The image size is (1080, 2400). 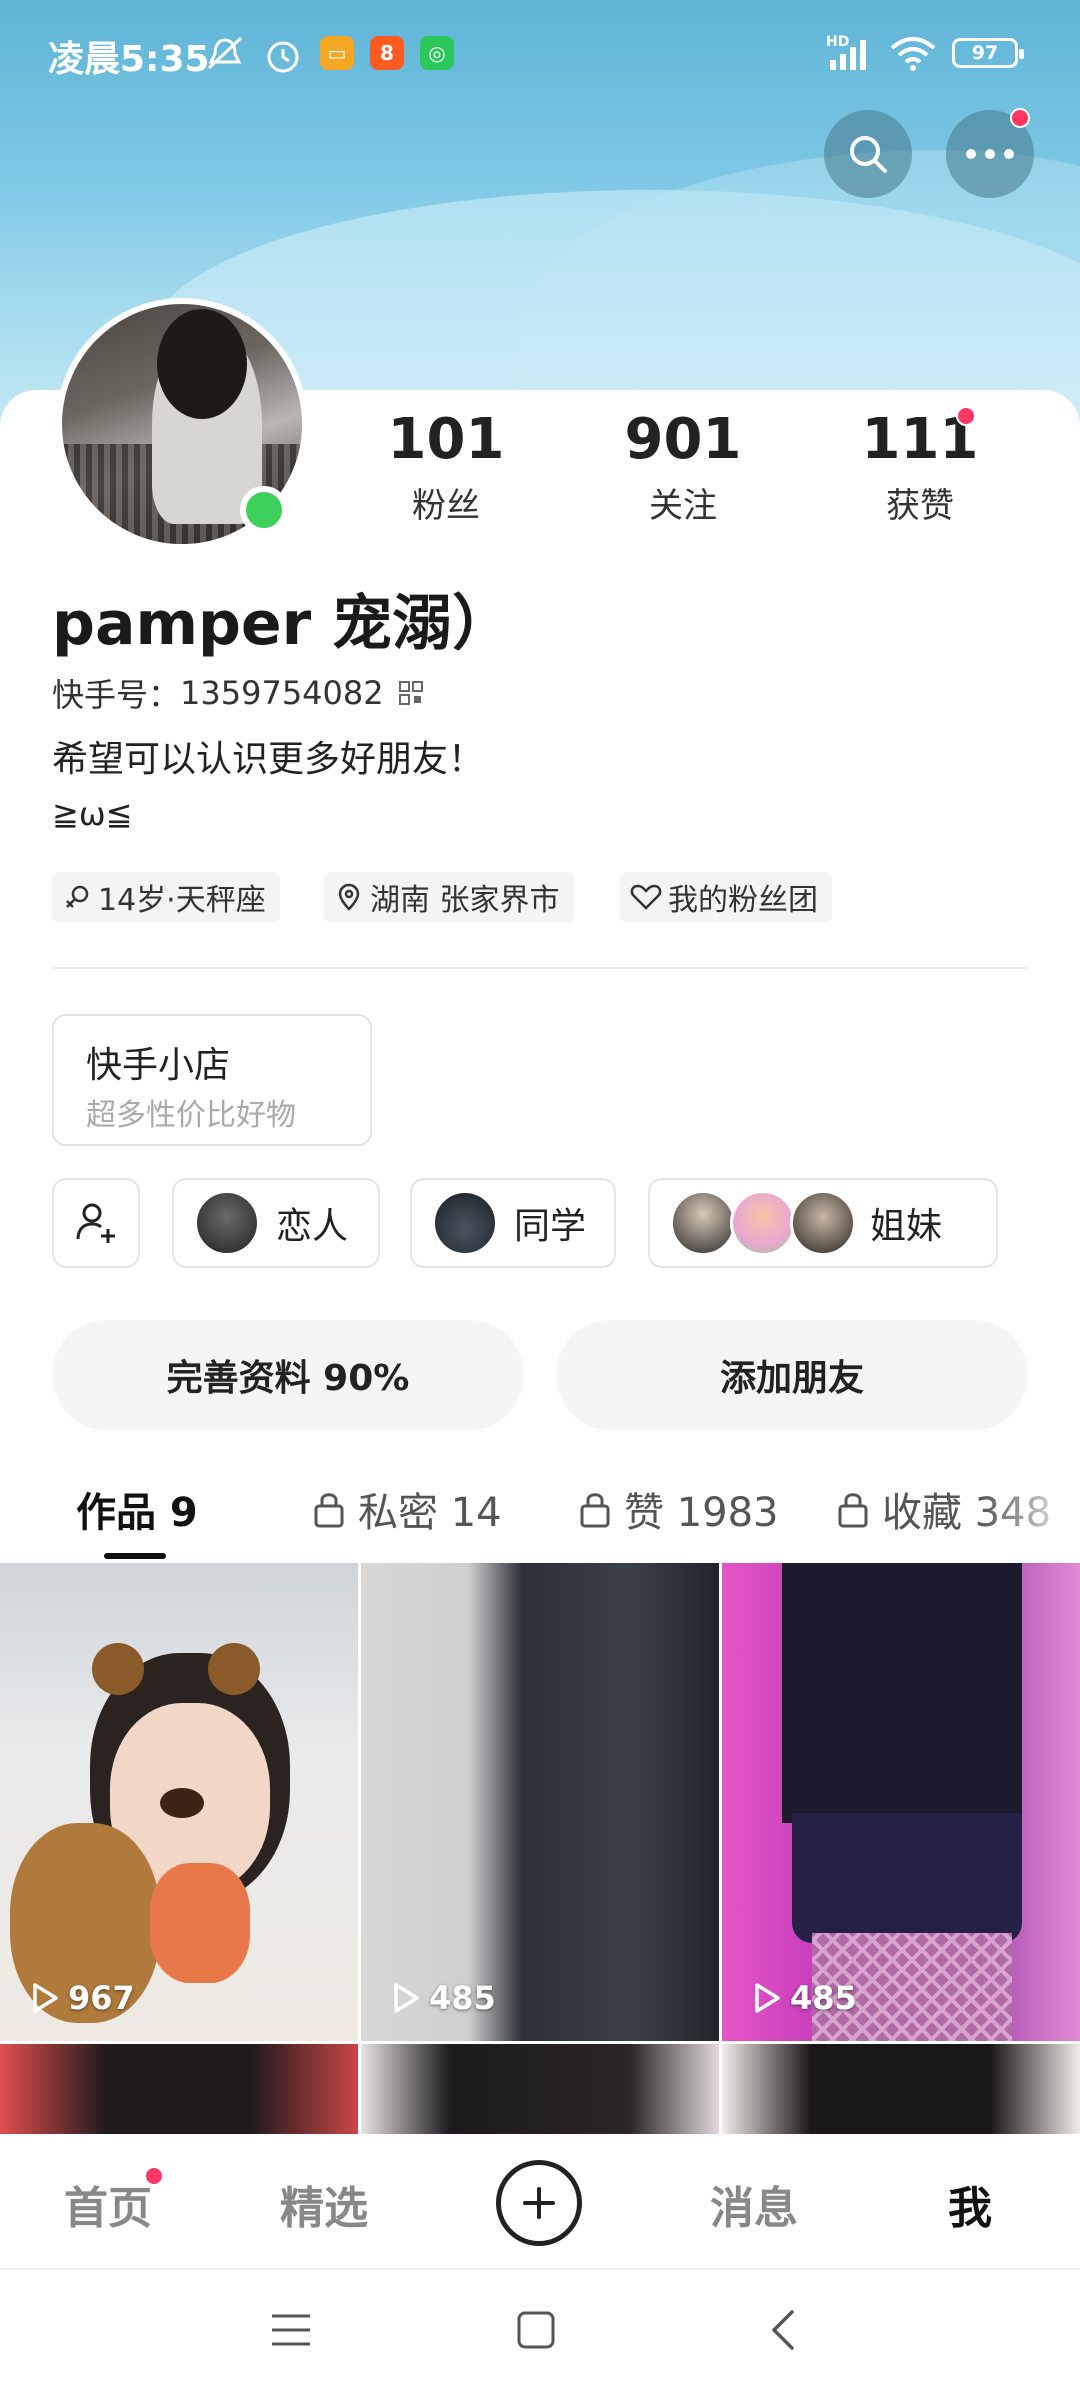 What do you see at coordinates (116, 695) in the screenshot?
I see `kuaishou-id-label: 快手号：` at bounding box center [116, 695].